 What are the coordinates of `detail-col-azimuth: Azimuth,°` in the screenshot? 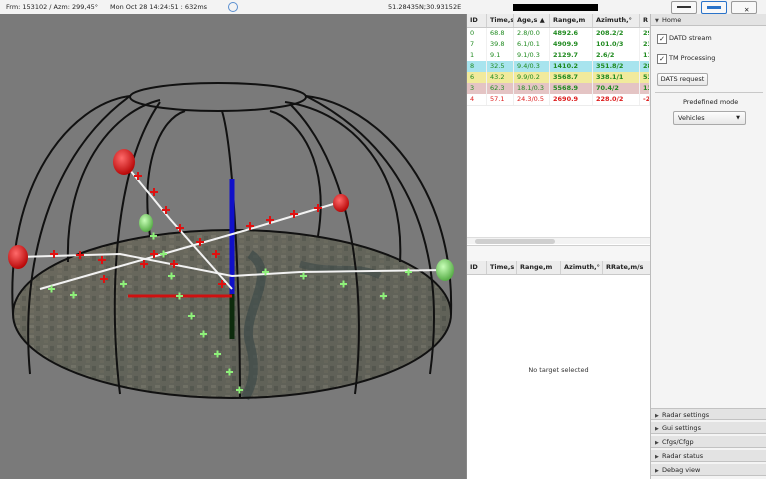 It's located at (582, 267).